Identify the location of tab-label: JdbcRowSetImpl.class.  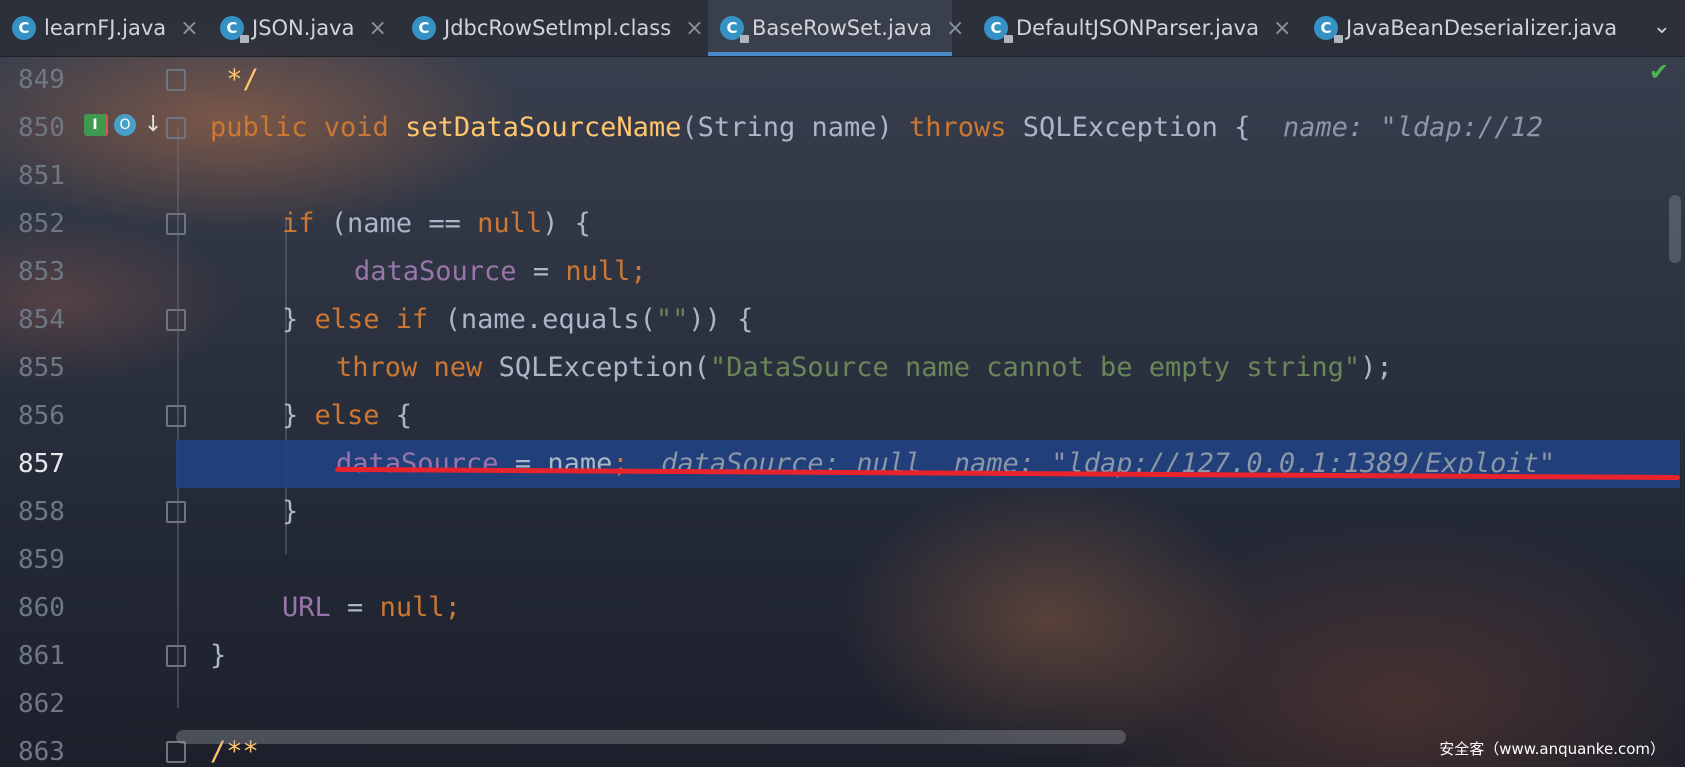
(558, 28).